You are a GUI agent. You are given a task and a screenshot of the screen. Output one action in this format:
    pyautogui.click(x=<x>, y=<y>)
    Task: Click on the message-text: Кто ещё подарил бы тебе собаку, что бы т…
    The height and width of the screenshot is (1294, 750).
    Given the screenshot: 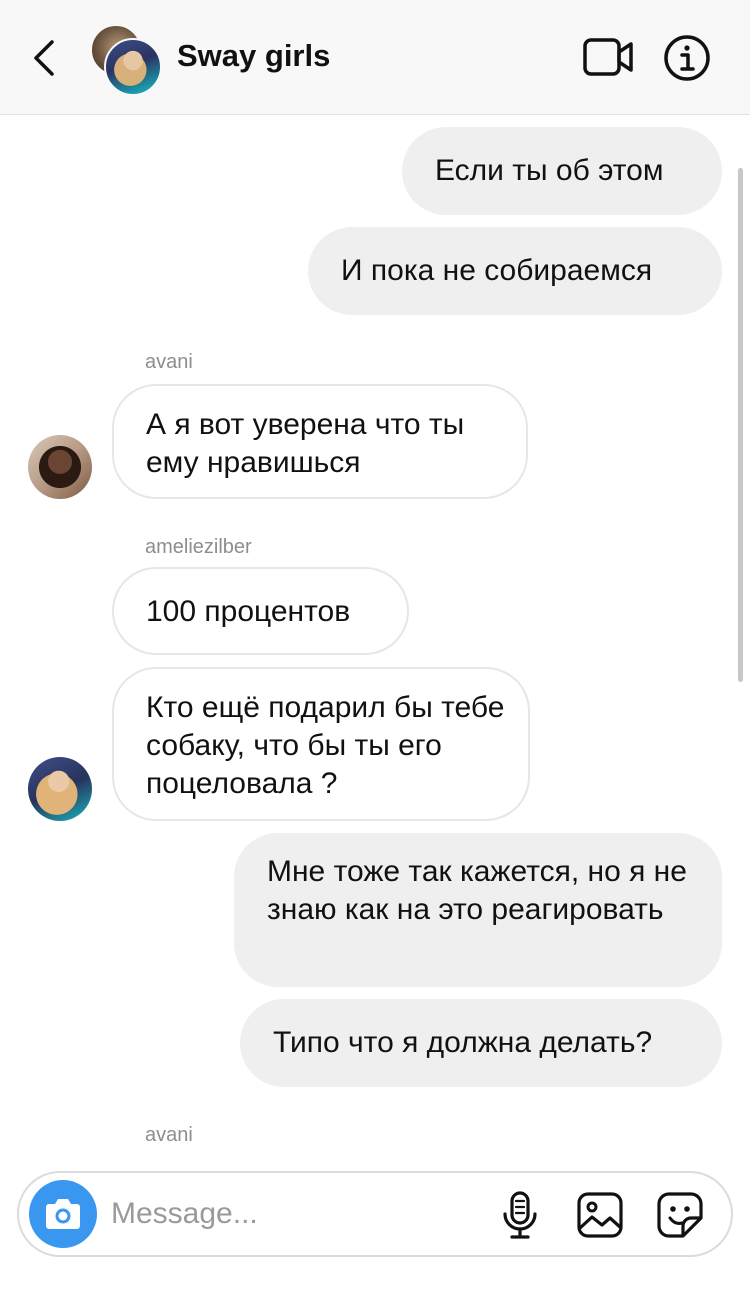 What is the action you would take?
    pyautogui.click(x=325, y=745)
    